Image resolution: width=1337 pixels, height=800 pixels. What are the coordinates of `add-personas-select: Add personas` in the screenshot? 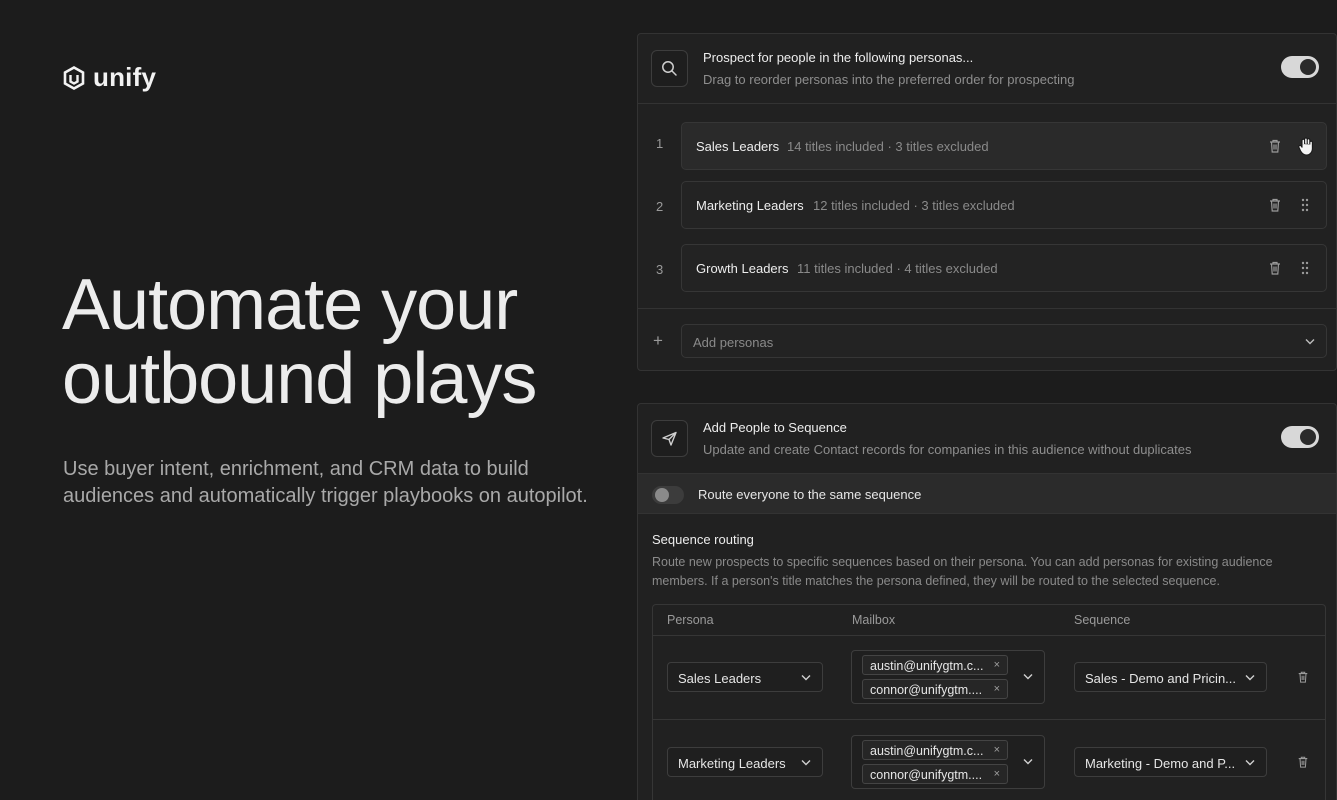 It's located at (1004, 341).